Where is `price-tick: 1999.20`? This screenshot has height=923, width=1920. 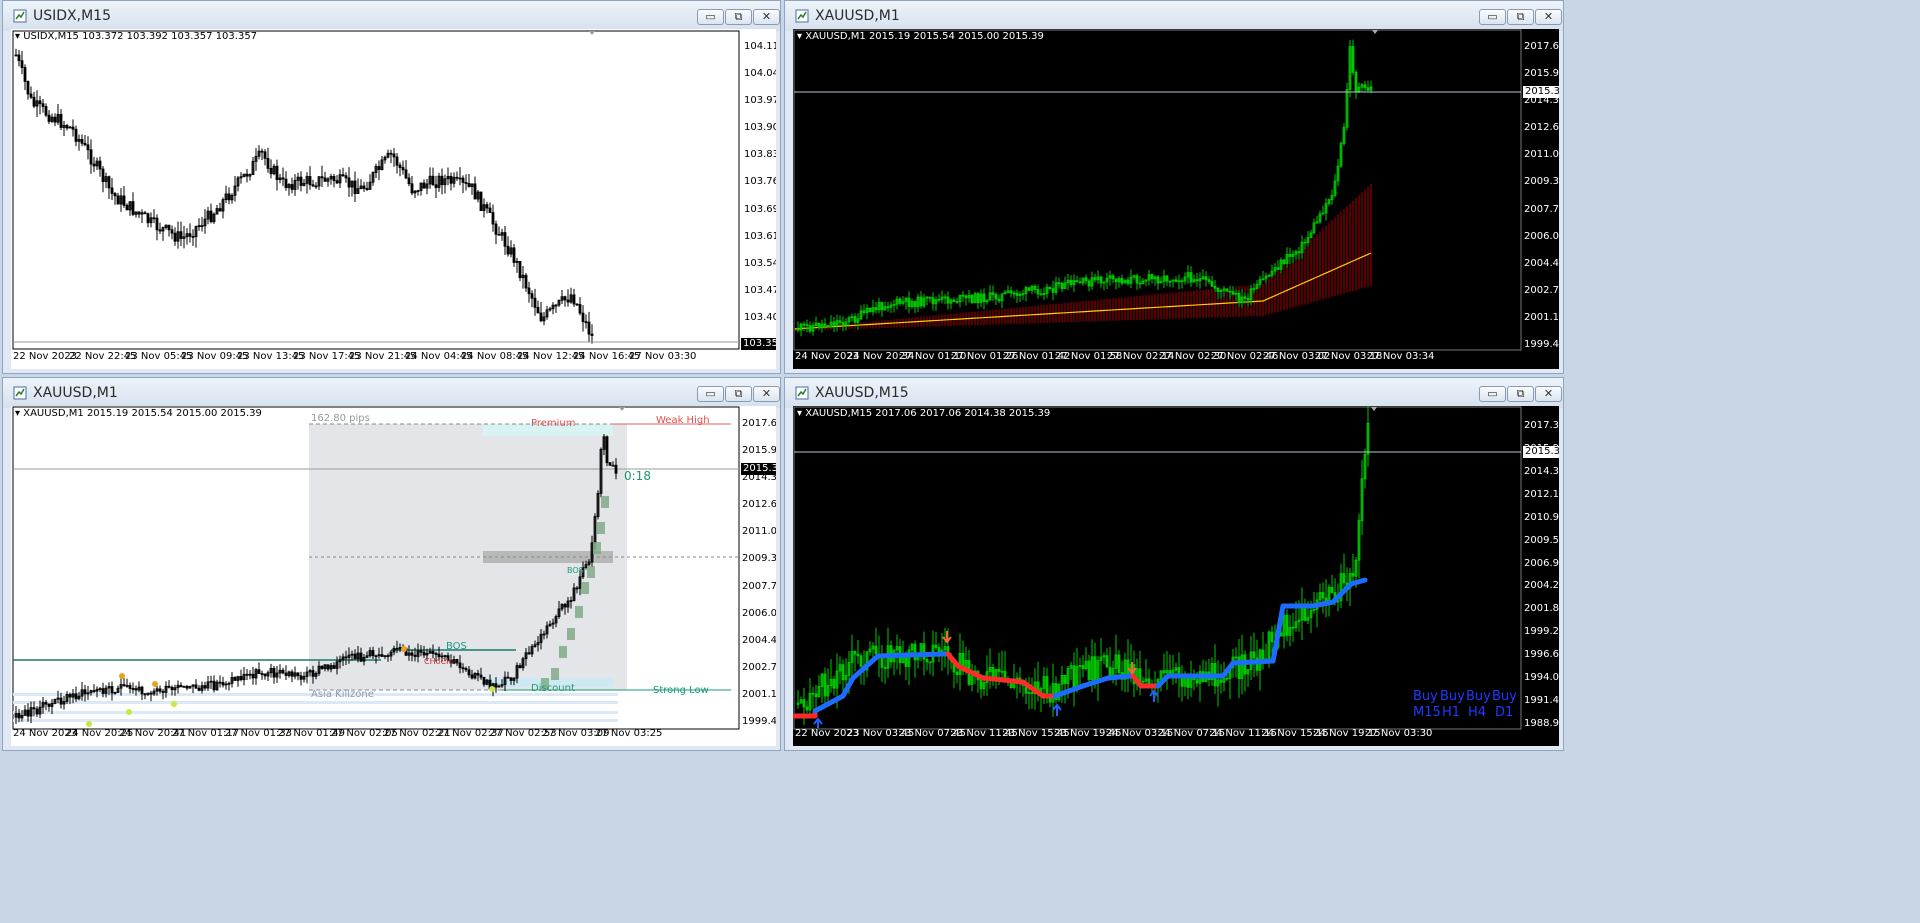
price-tick: 1999.20 is located at coordinates (1541, 632).